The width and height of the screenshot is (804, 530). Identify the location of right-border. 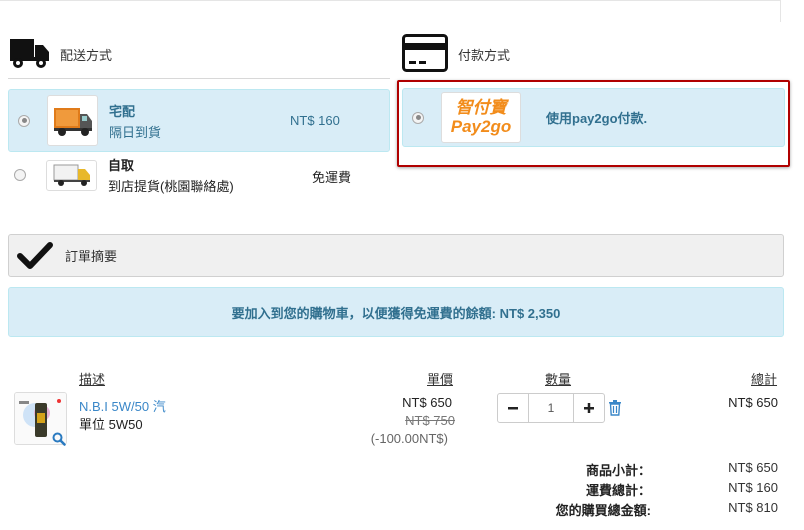
(780, 11).